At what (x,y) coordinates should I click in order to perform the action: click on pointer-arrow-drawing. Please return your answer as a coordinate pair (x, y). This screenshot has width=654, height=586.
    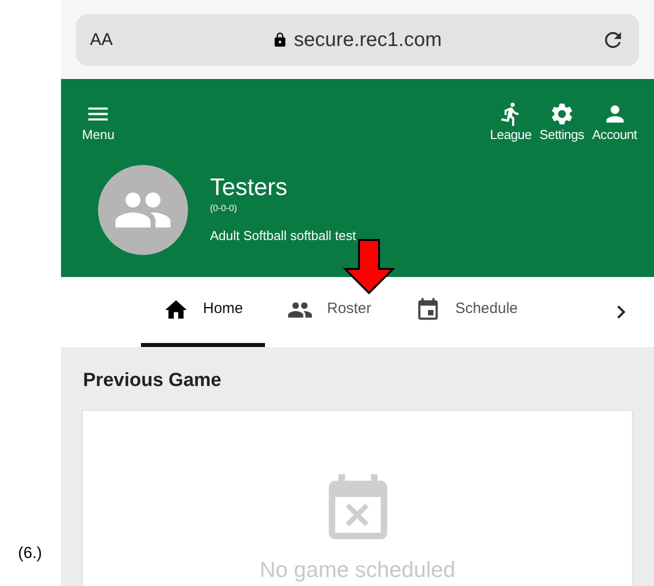
    Looking at the image, I should click on (369, 266).